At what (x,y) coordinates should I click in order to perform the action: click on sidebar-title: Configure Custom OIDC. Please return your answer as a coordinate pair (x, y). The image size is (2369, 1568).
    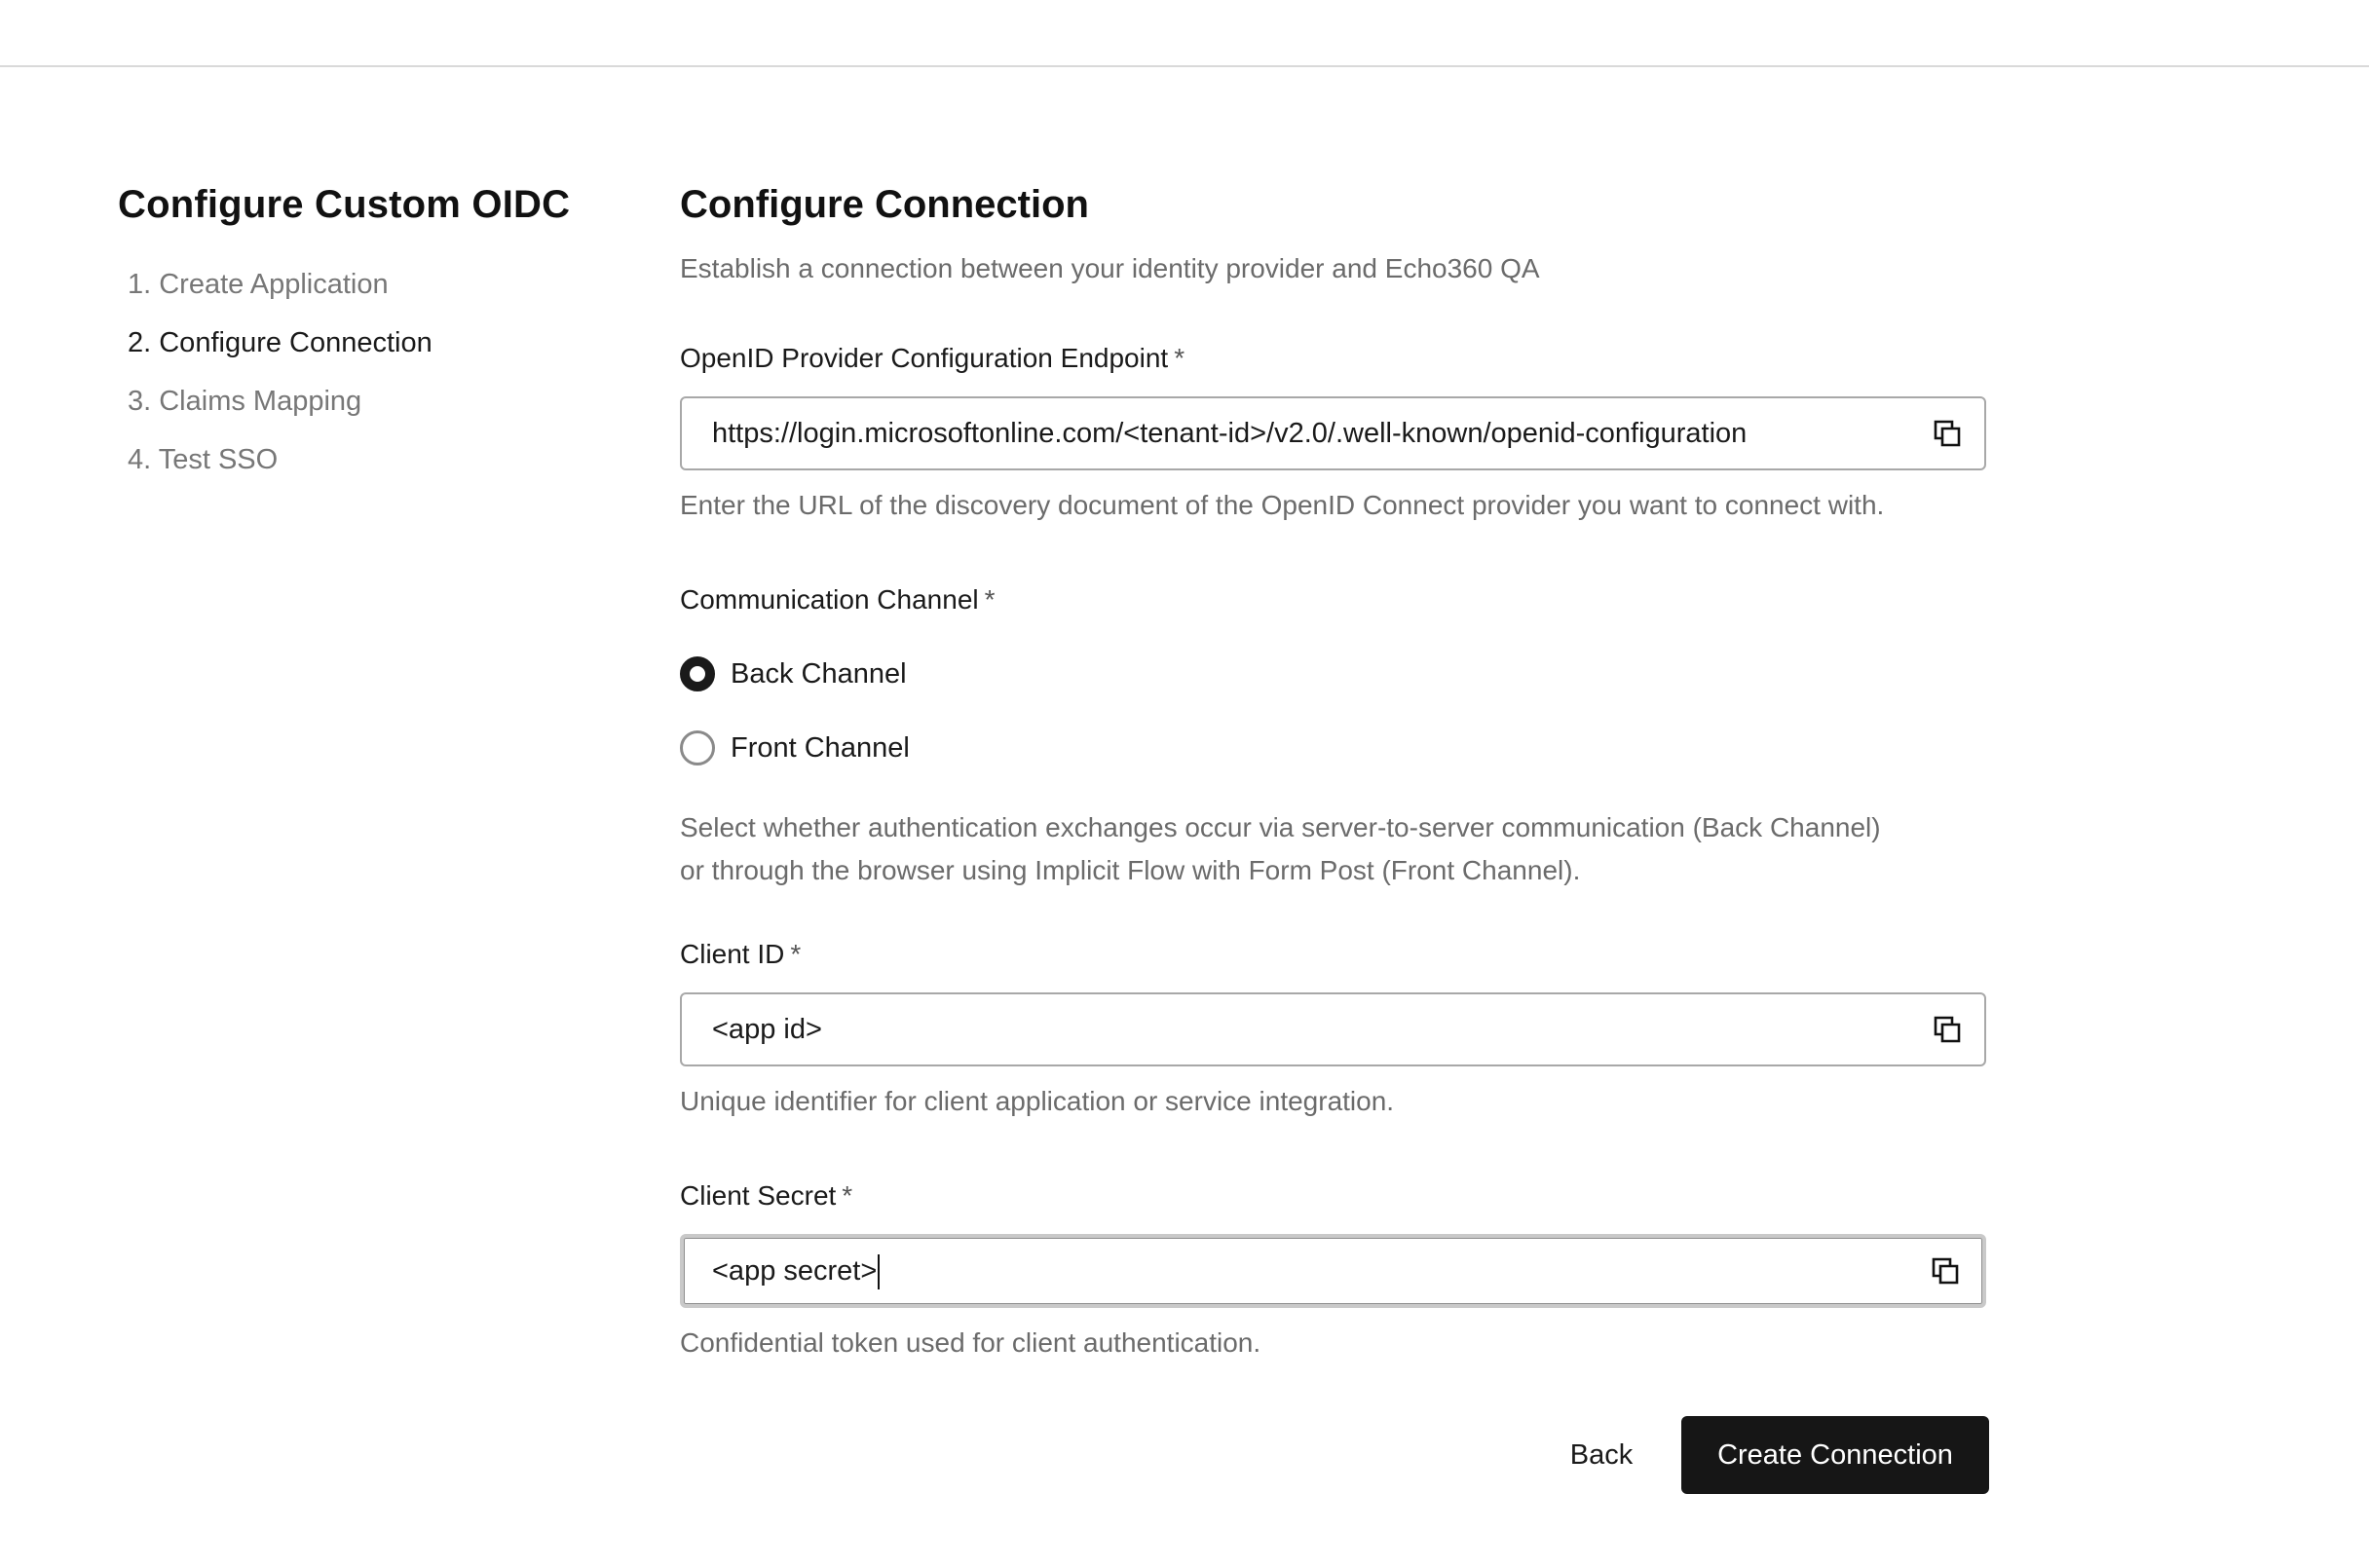
    Looking at the image, I should click on (345, 204).